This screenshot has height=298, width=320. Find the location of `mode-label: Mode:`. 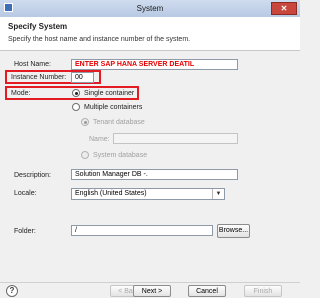

mode-label: Mode: is located at coordinates (21, 93).